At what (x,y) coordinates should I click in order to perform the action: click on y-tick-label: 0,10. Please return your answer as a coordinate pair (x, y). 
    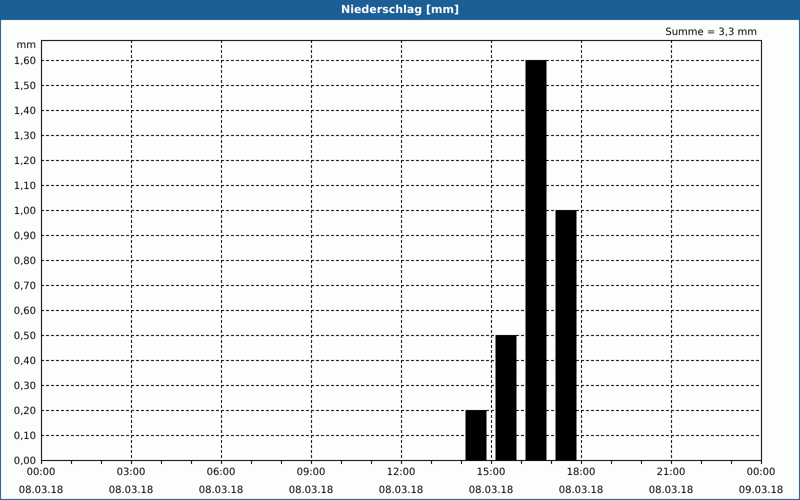
    Looking at the image, I should click on (25, 436).